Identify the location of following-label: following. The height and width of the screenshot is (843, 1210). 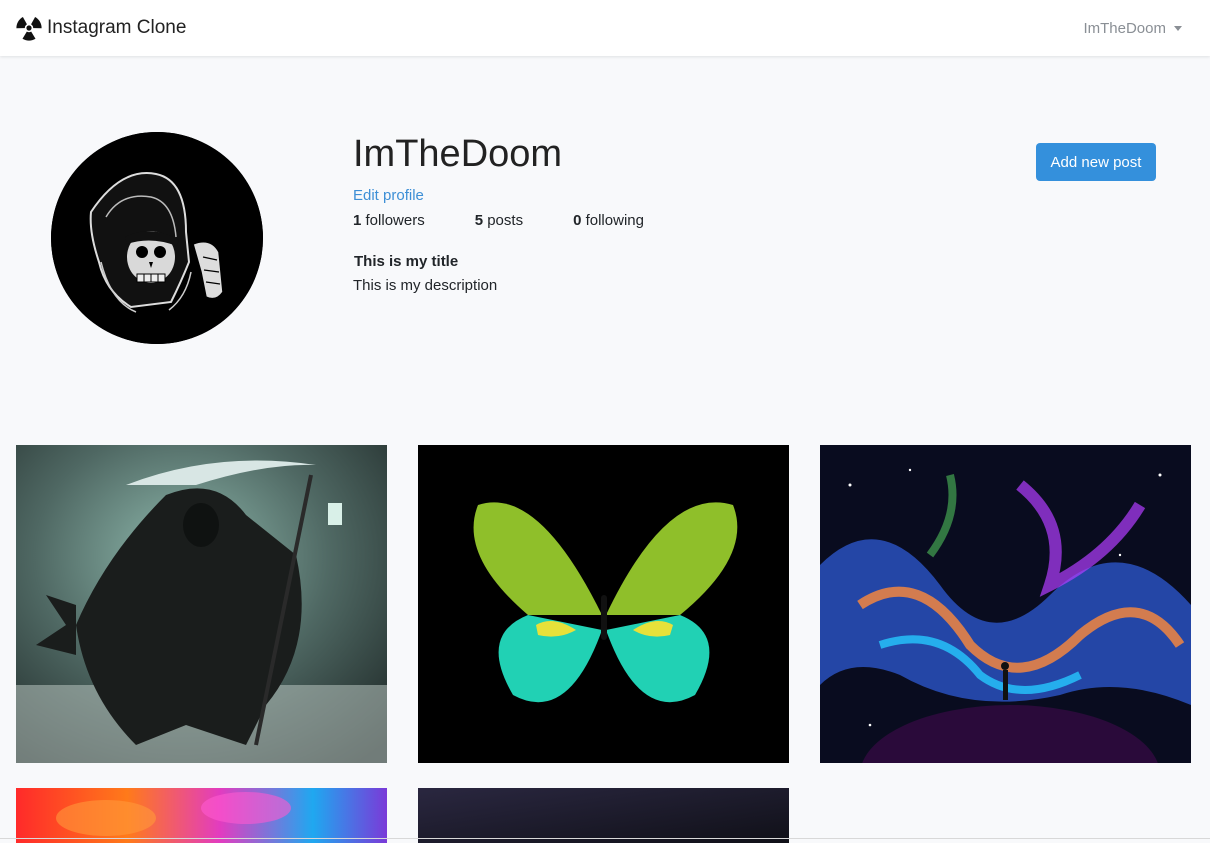
(614, 220).